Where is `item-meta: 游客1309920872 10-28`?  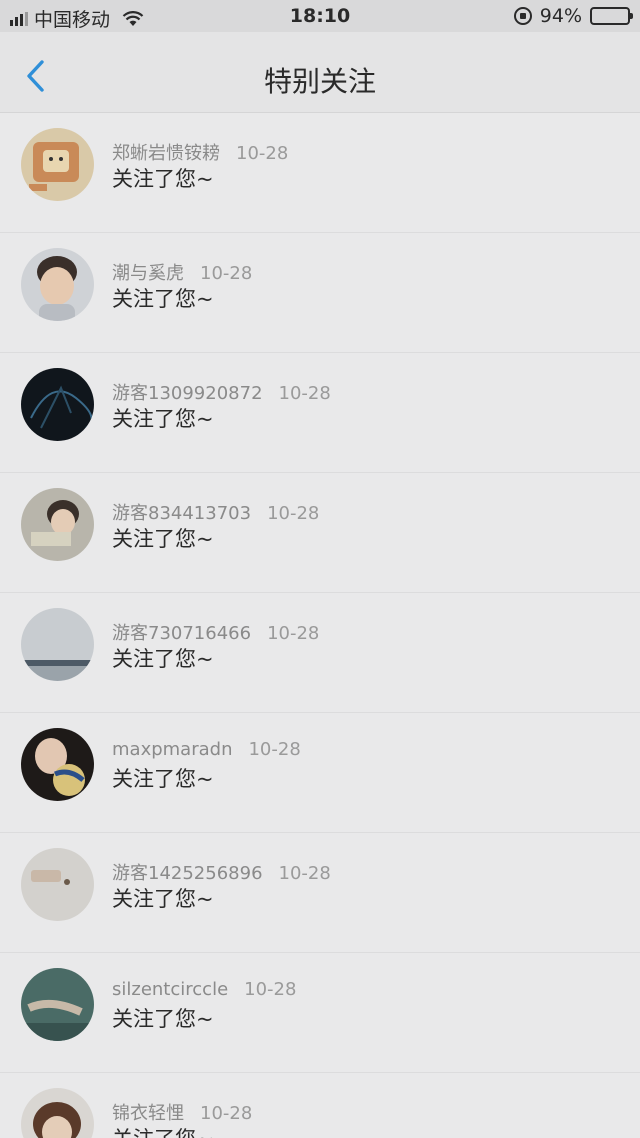 item-meta: 游客1309920872 10-28 is located at coordinates (221, 392).